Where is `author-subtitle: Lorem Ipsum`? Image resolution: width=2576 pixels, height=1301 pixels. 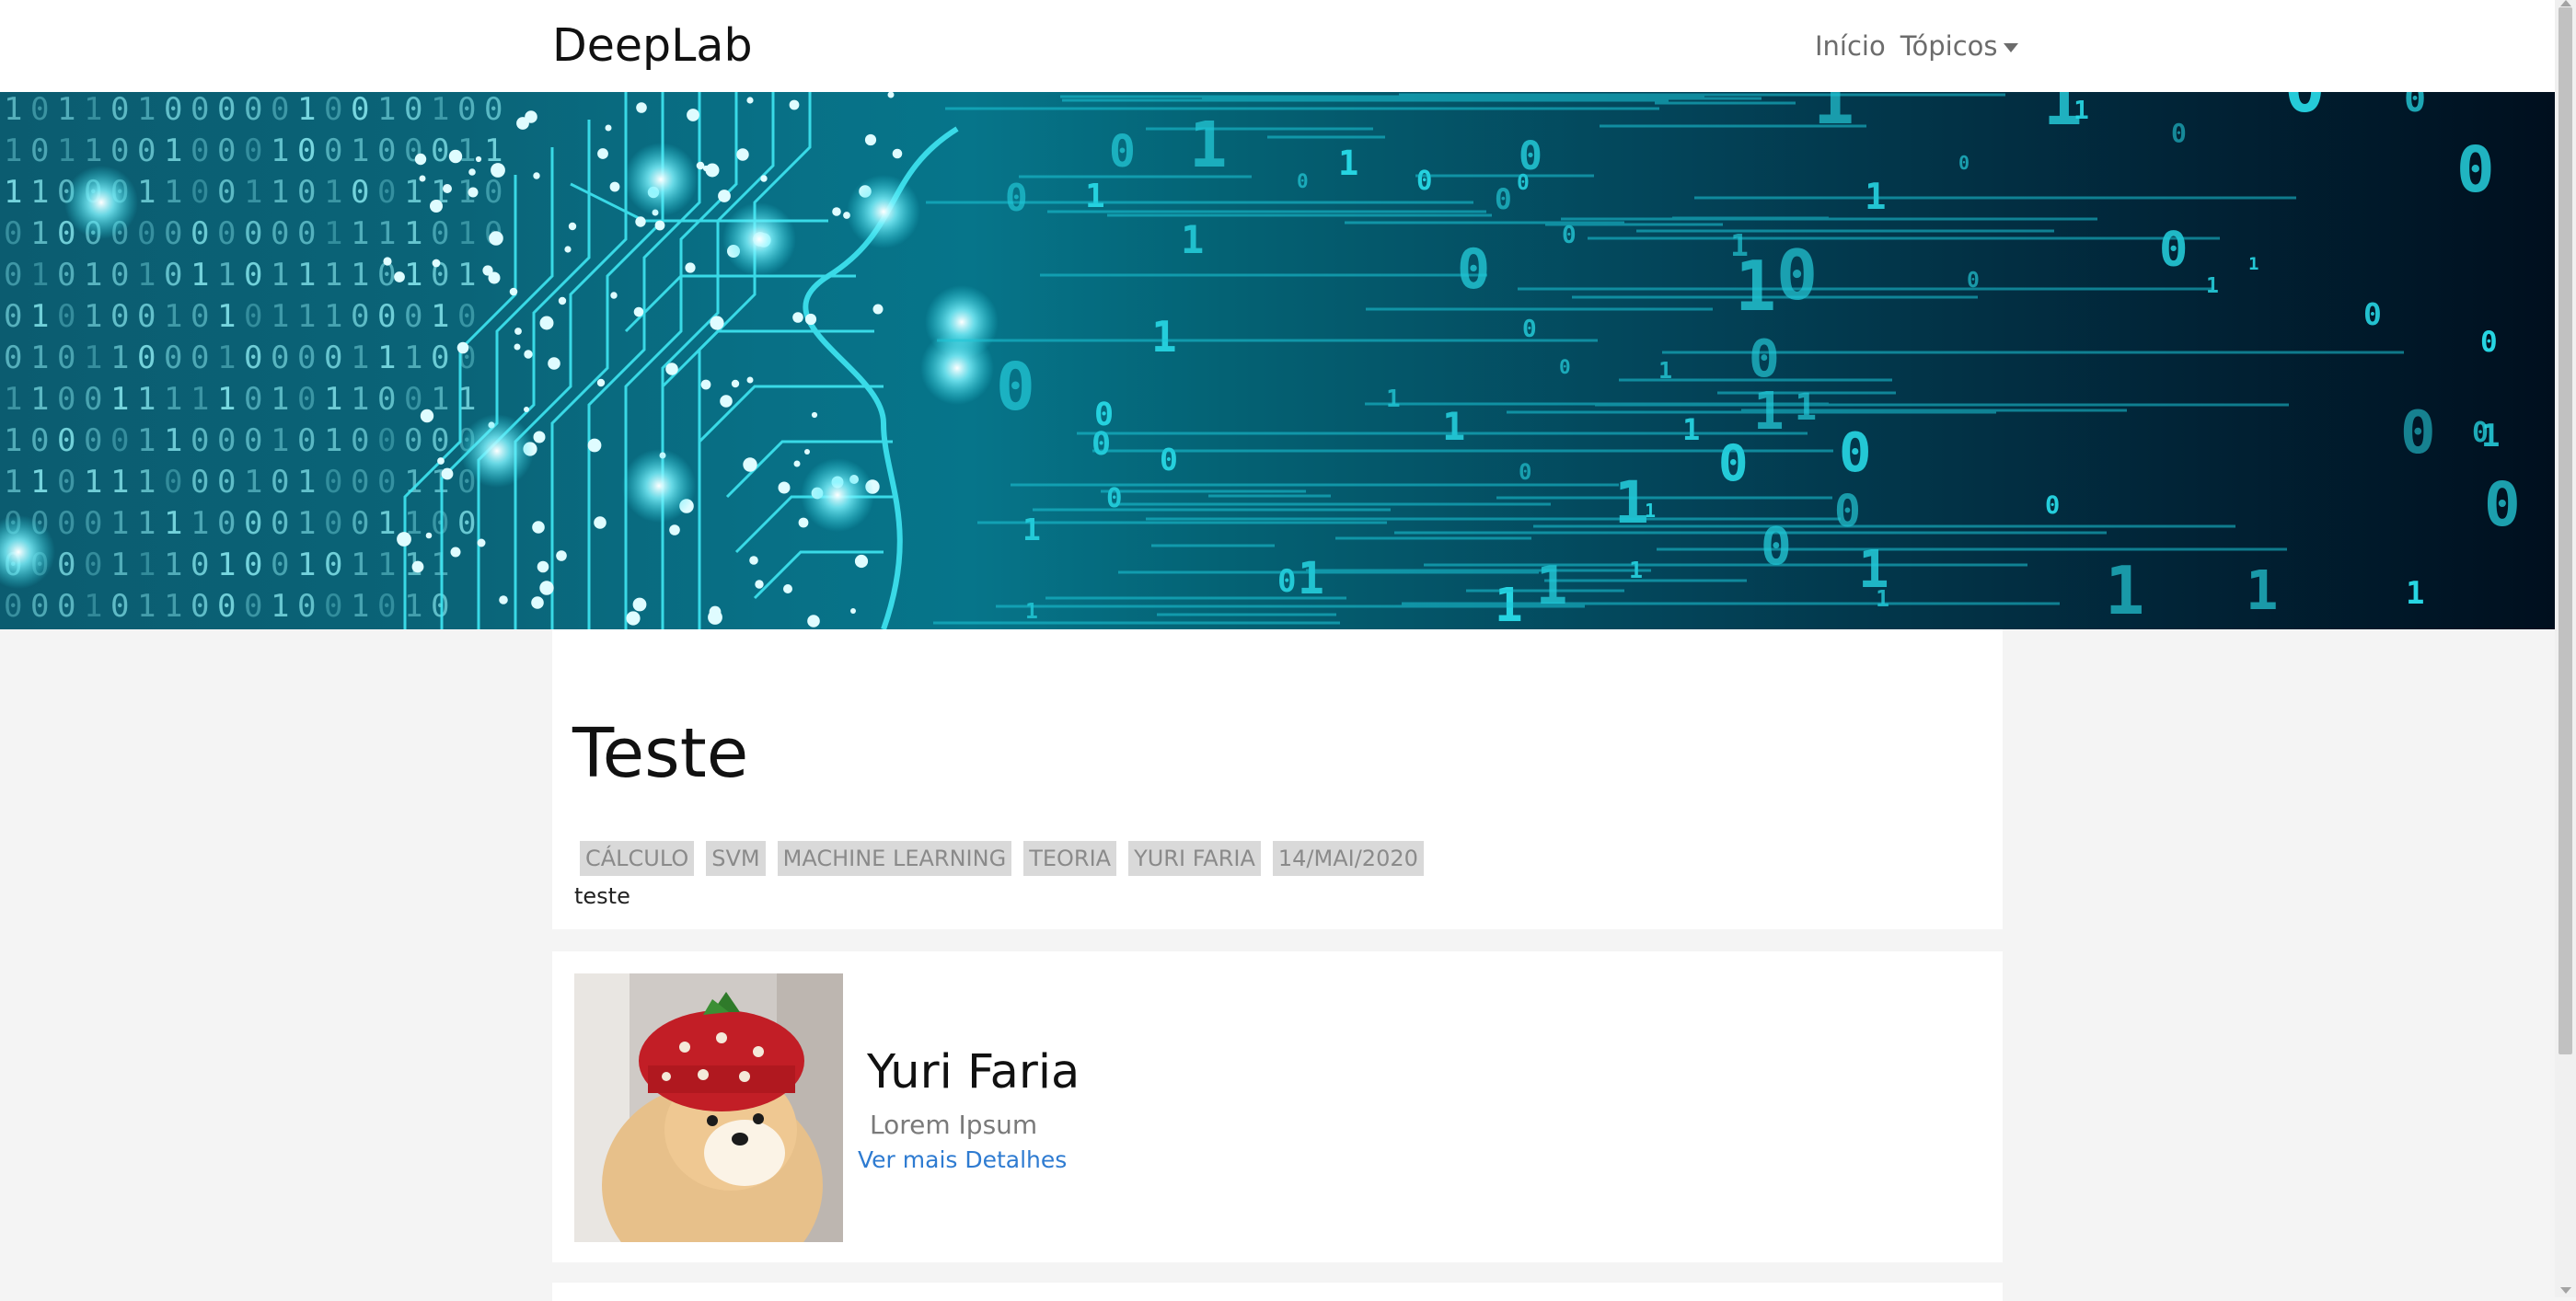
author-subtitle: Lorem Ipsum is located at coordinates (954, 1125).